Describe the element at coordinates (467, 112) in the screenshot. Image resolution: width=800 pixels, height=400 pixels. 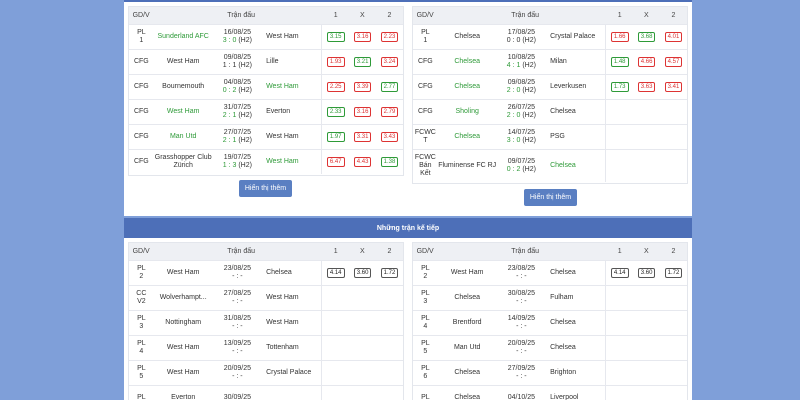
I see `home-team: Sholing` at that location.